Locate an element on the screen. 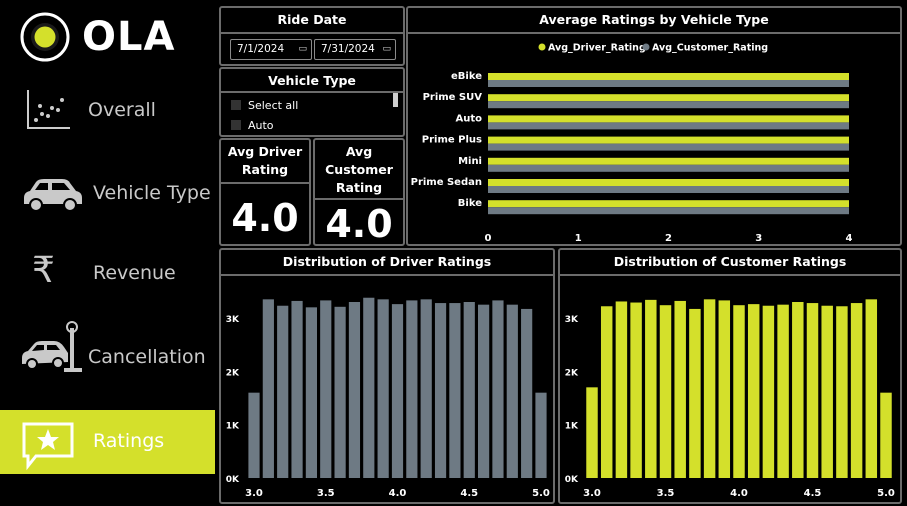 Image resolution: width=907 pixels, height=506 pixels. sidebar-item-ratings: Ratings is located at coordinates (107, 442).